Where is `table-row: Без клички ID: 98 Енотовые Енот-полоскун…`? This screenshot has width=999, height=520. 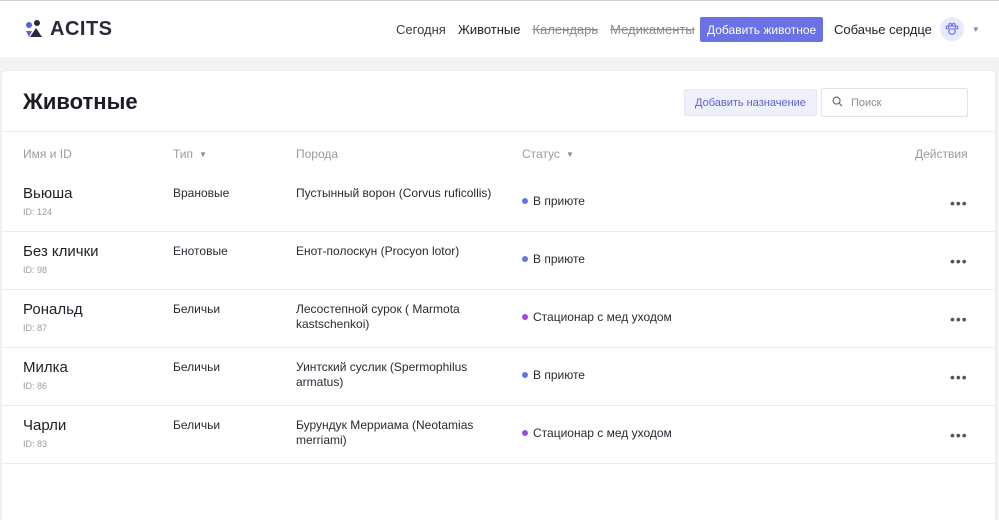
table-row: Без клички ID: 98 Енотовые Енот-полоскун… is located at coordinates (498, 261).